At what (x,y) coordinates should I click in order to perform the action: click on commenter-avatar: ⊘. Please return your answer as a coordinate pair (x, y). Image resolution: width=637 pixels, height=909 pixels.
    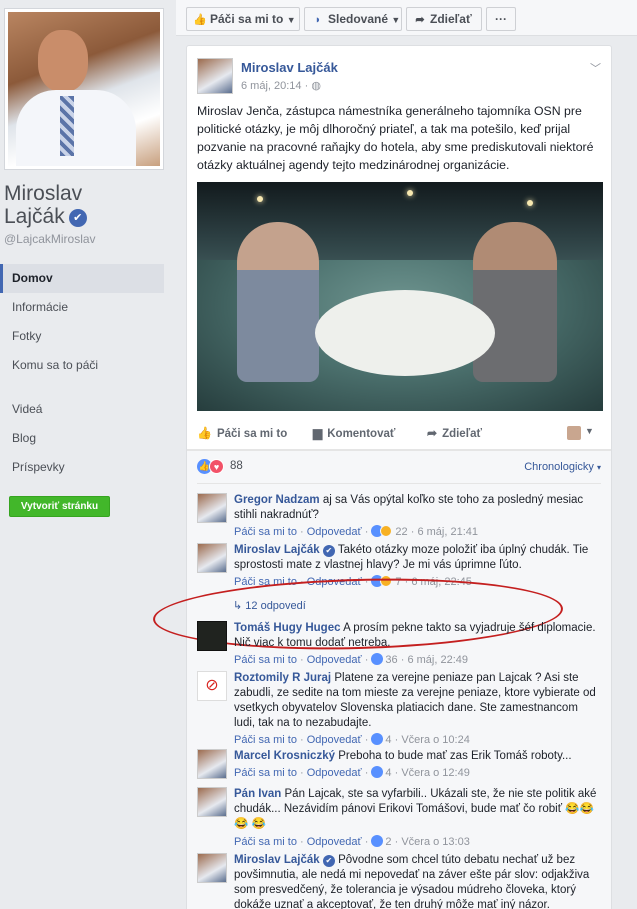
    Looking at the image, I should click on (212, 686).